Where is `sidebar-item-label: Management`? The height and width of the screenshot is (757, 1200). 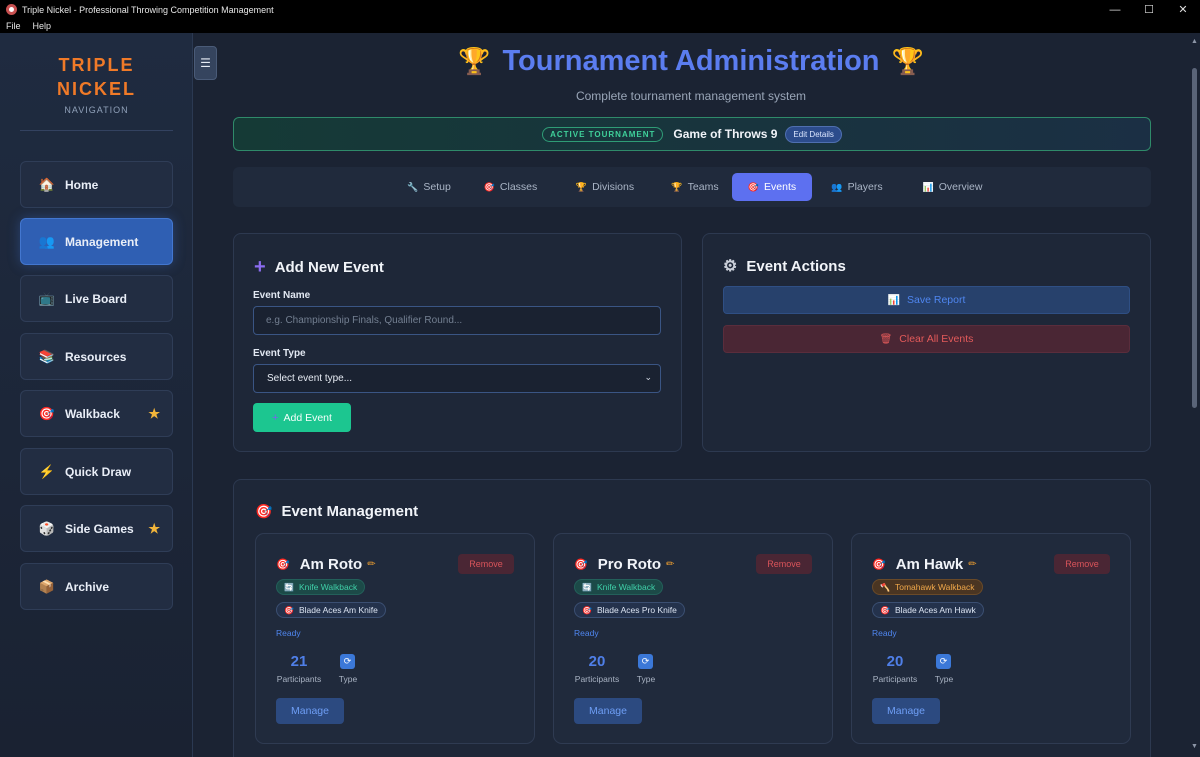 sidebar-item-label: Management is located at coordinates (102, 241).